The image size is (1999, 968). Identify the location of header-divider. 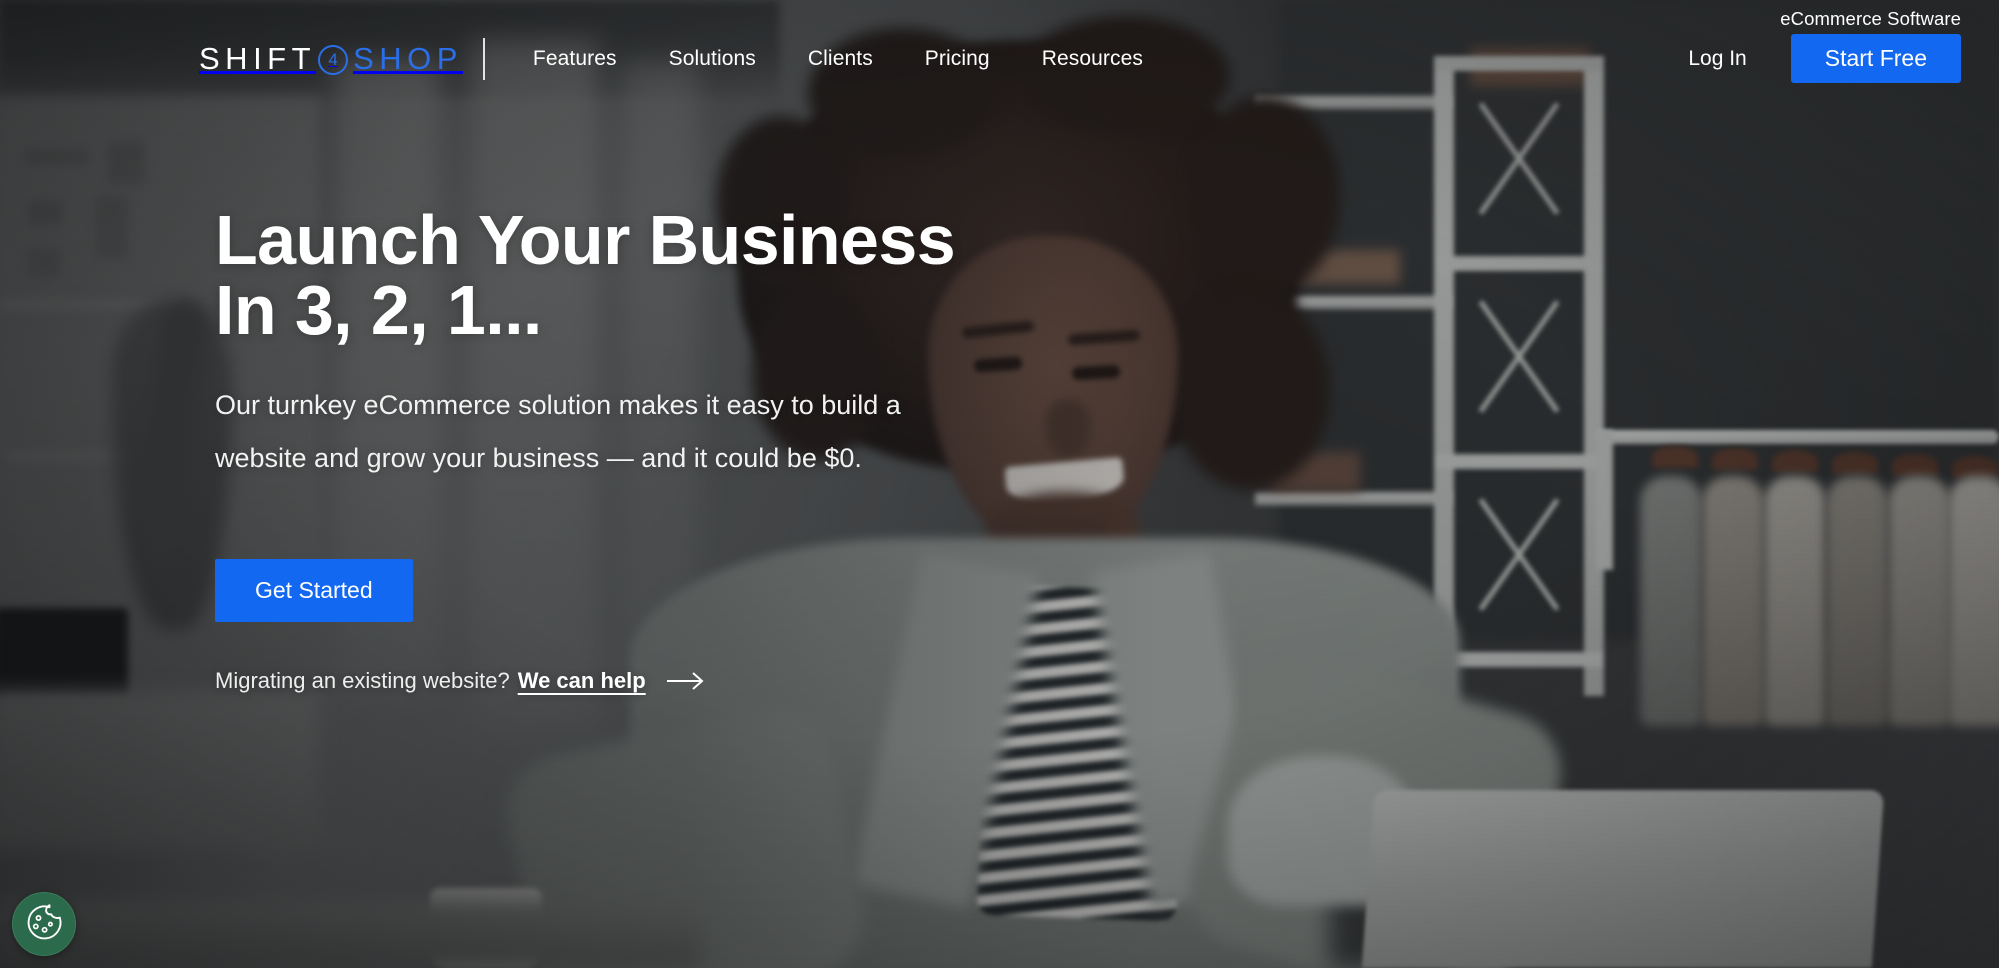
(483, 58).